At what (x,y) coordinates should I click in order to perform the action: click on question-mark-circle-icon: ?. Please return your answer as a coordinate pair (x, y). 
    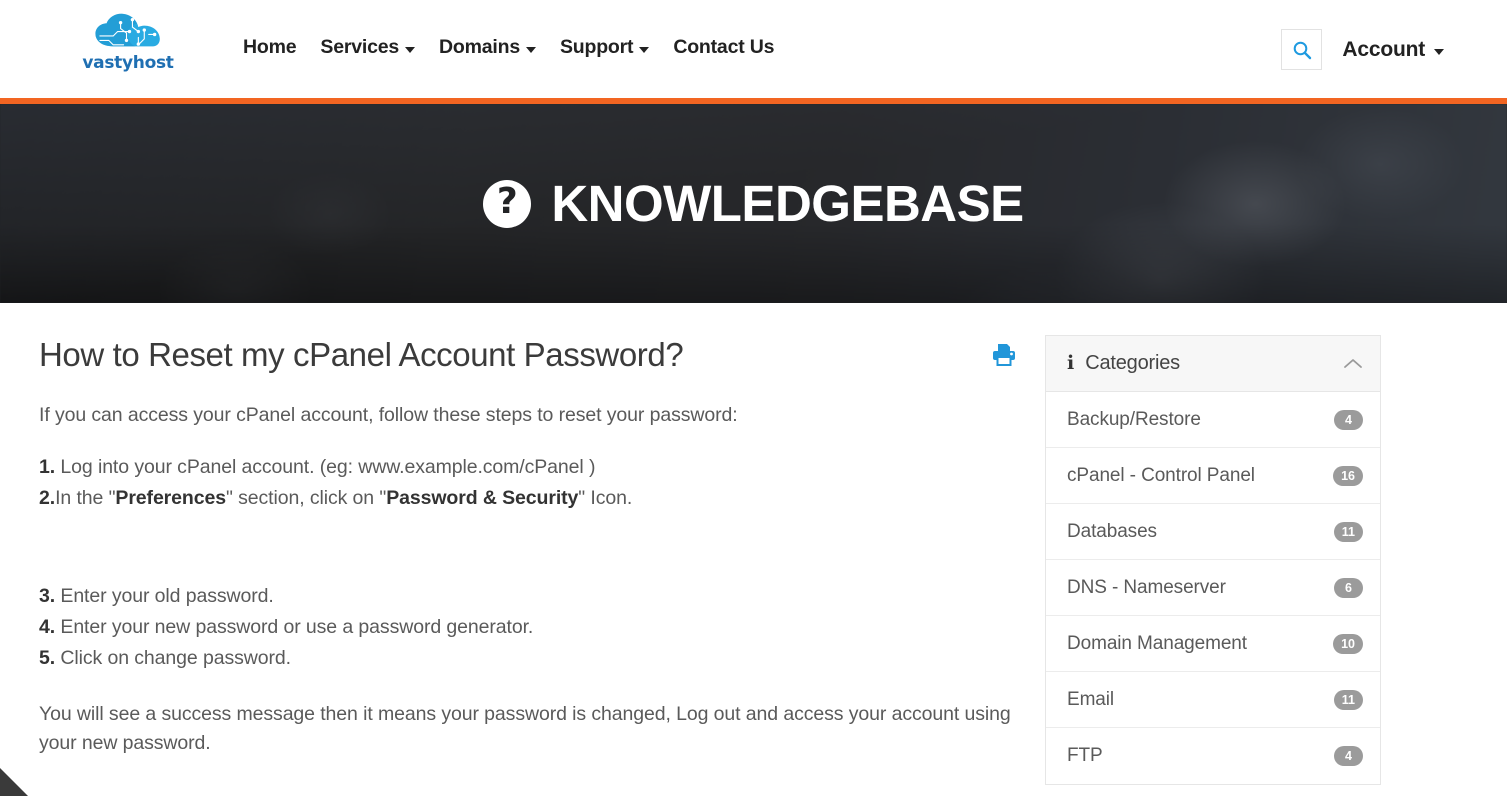
    Looking at the image, I should click on (507, 203).